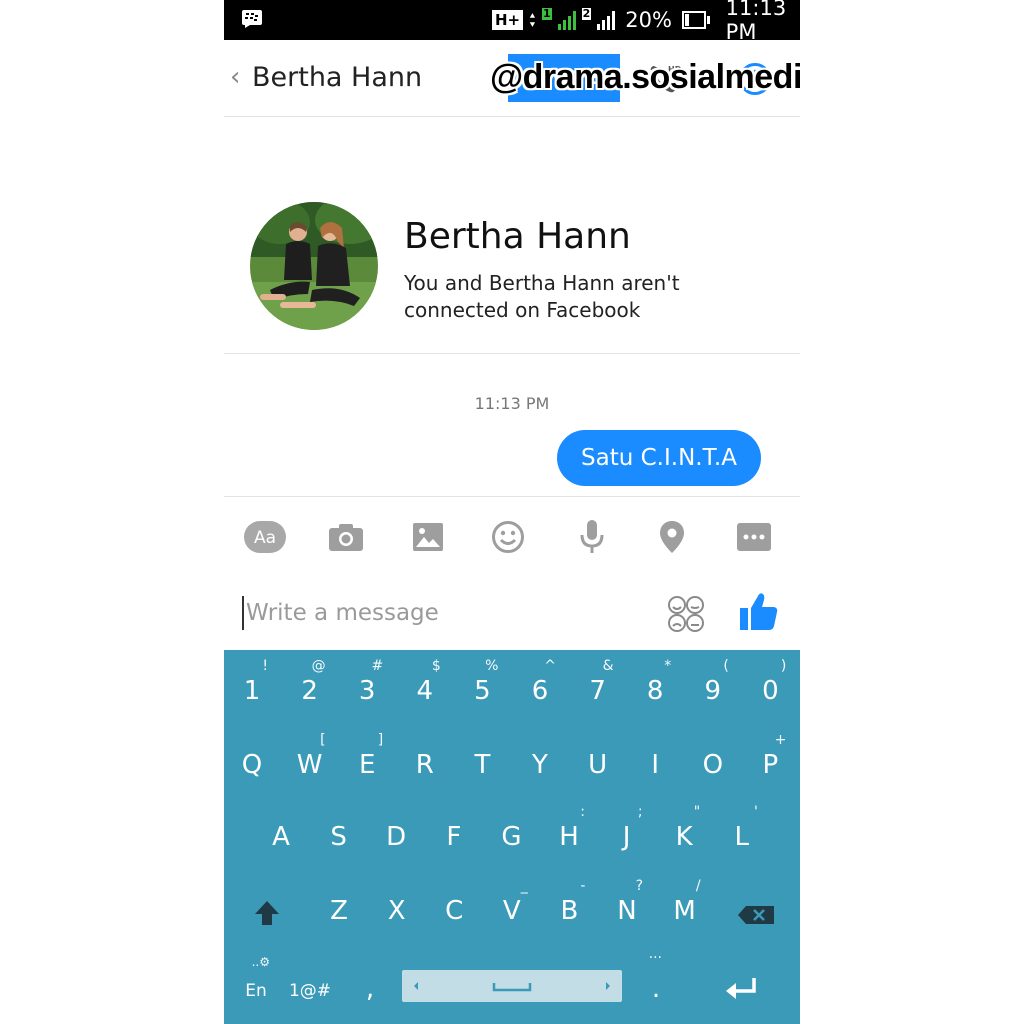 This screenshot has height=1024, width=1024. What do you see at coordinates (310, 974) in the screenshot?
I see `symbols-key: 1@#` at bounding box center [310, 974].